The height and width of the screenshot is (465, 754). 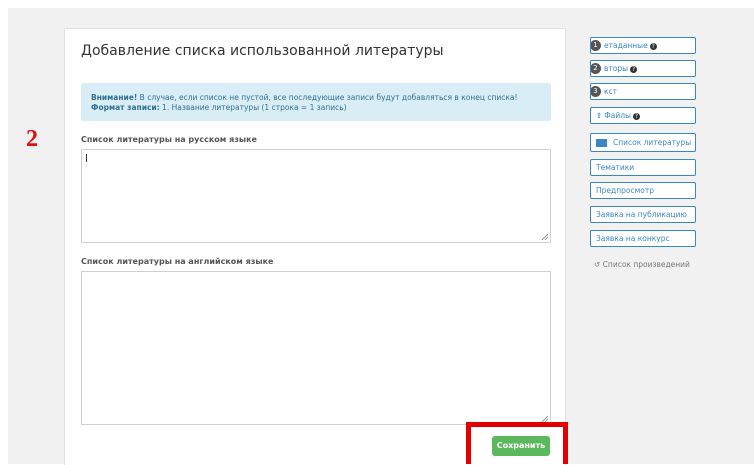 I want to click on sidebar-item-label: Заявка на публикацию, so click(x=641, y=214).